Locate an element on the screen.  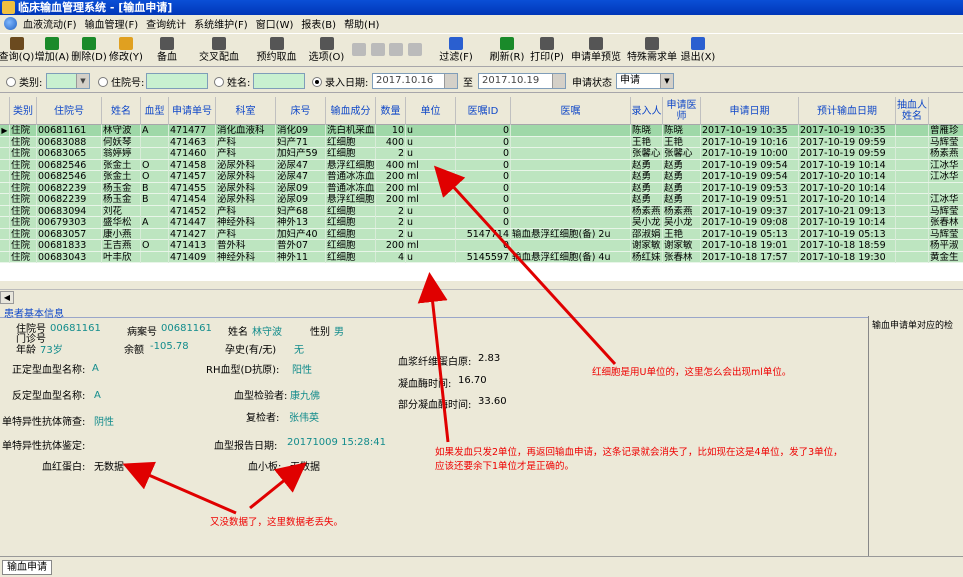
table-cell: 10 is located at coordinates (391, 130).